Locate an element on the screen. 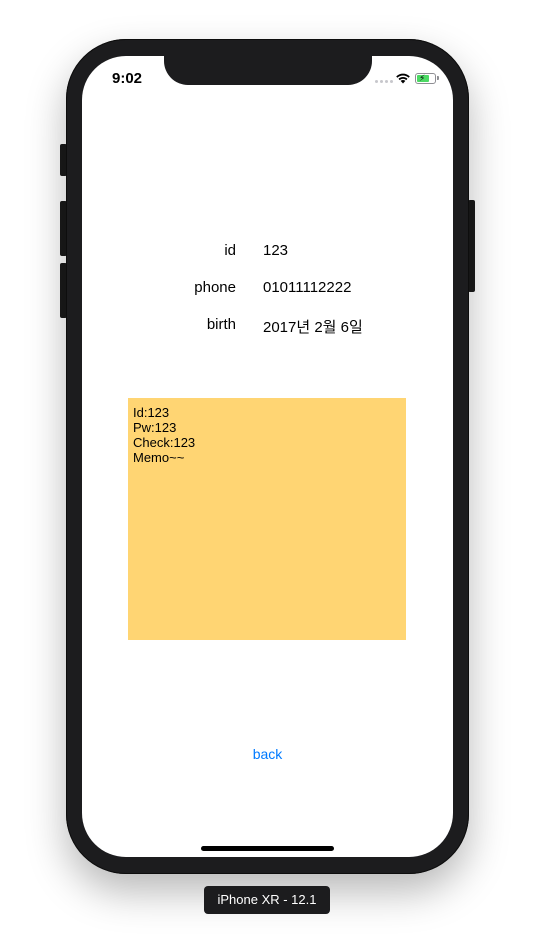 This screenshot has height=950, width=535. birth-label: birth is located at coordinates (221, 324).